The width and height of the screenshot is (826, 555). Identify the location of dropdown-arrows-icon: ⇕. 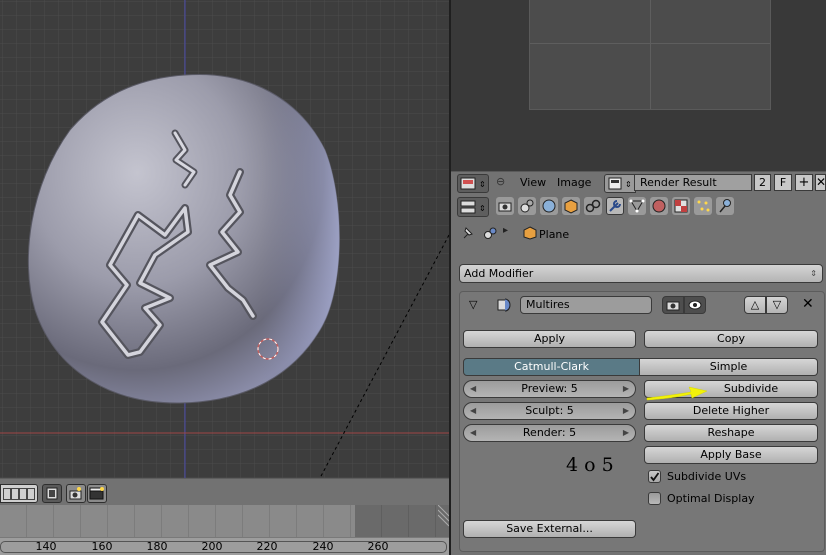
(813, 273).